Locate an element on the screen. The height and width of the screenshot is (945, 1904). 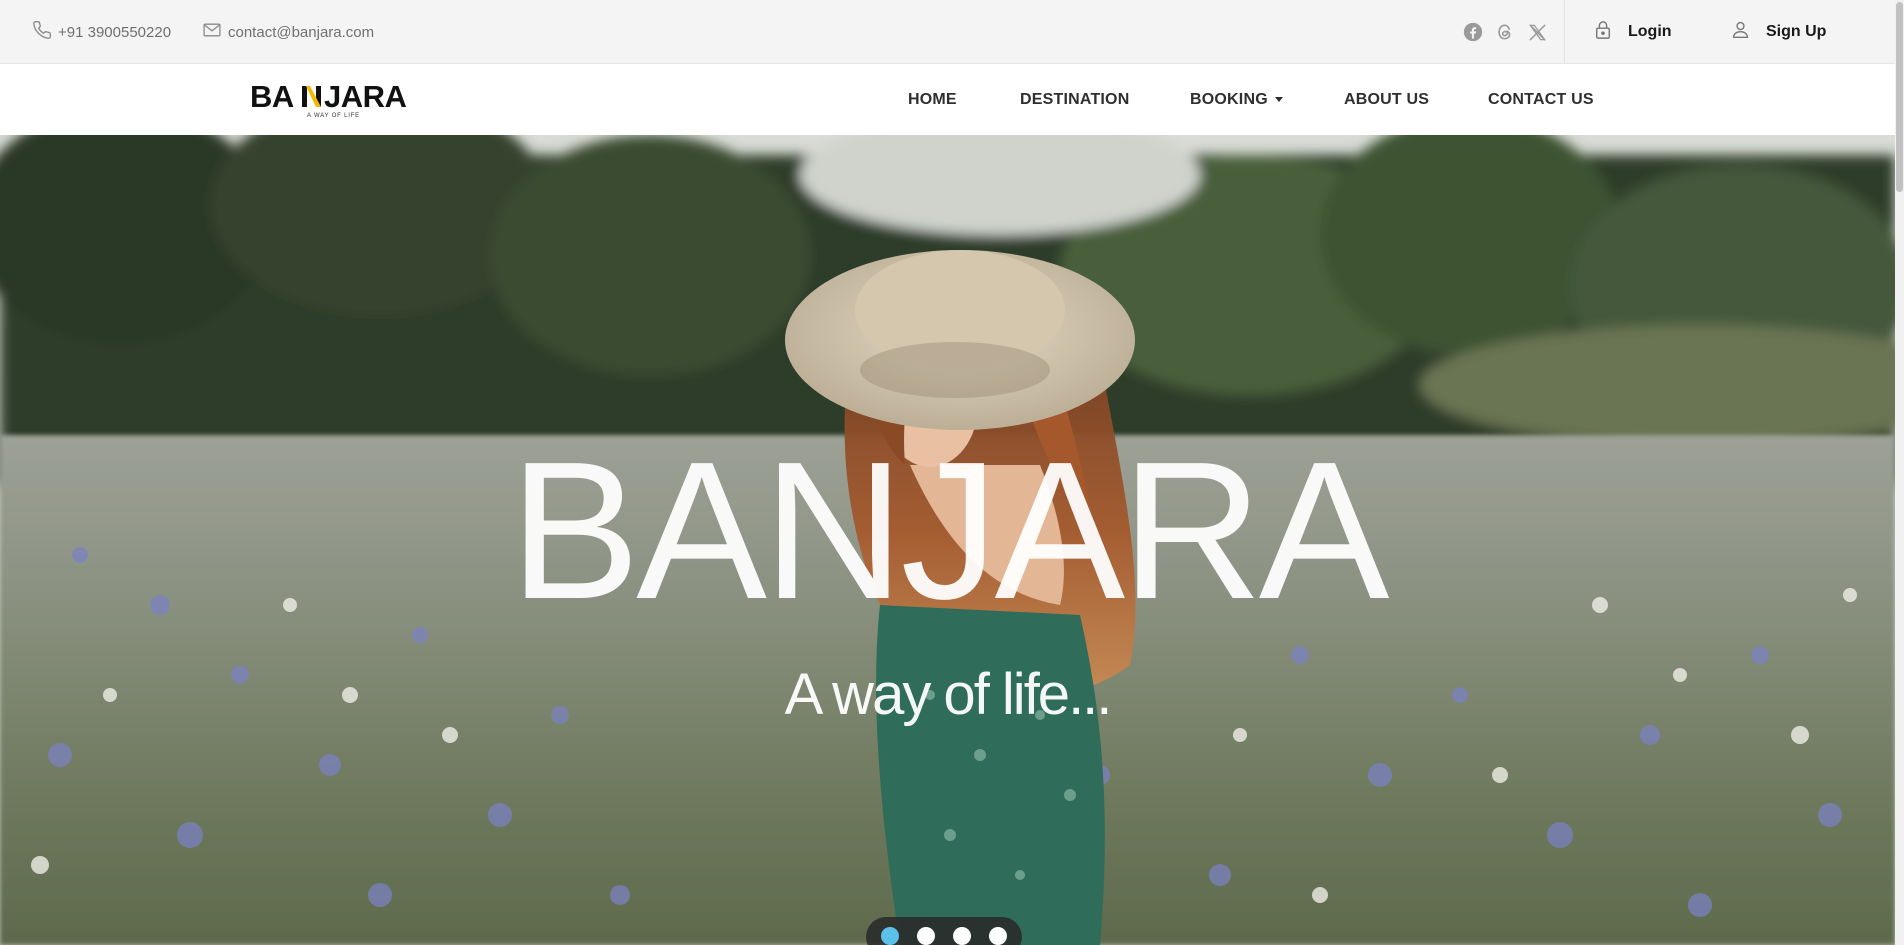
nav-home-link: HOME is located at coordinates (932, 100).